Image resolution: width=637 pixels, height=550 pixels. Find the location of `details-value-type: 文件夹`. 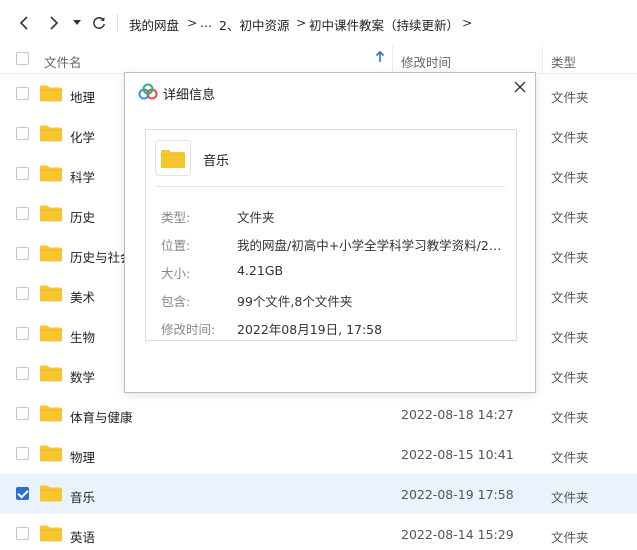

details-value-type: 文件夹 is located at coordinates (256, 217).